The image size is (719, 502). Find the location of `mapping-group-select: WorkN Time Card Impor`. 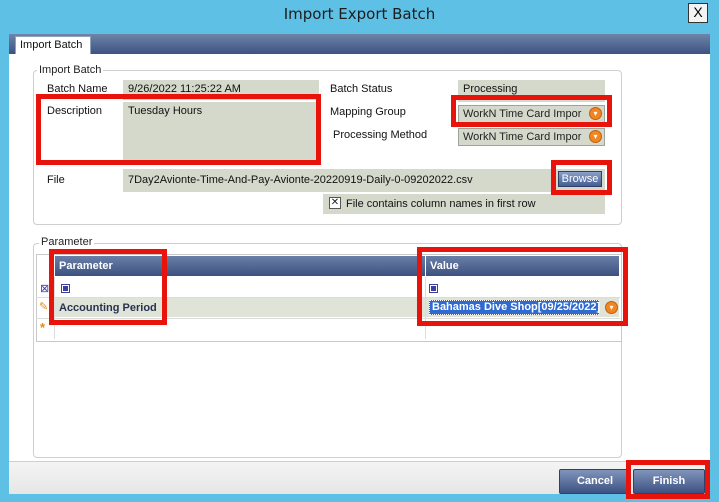

mapping-group-select: WorkN Time Card Impor is located at coordinates (531, 114).